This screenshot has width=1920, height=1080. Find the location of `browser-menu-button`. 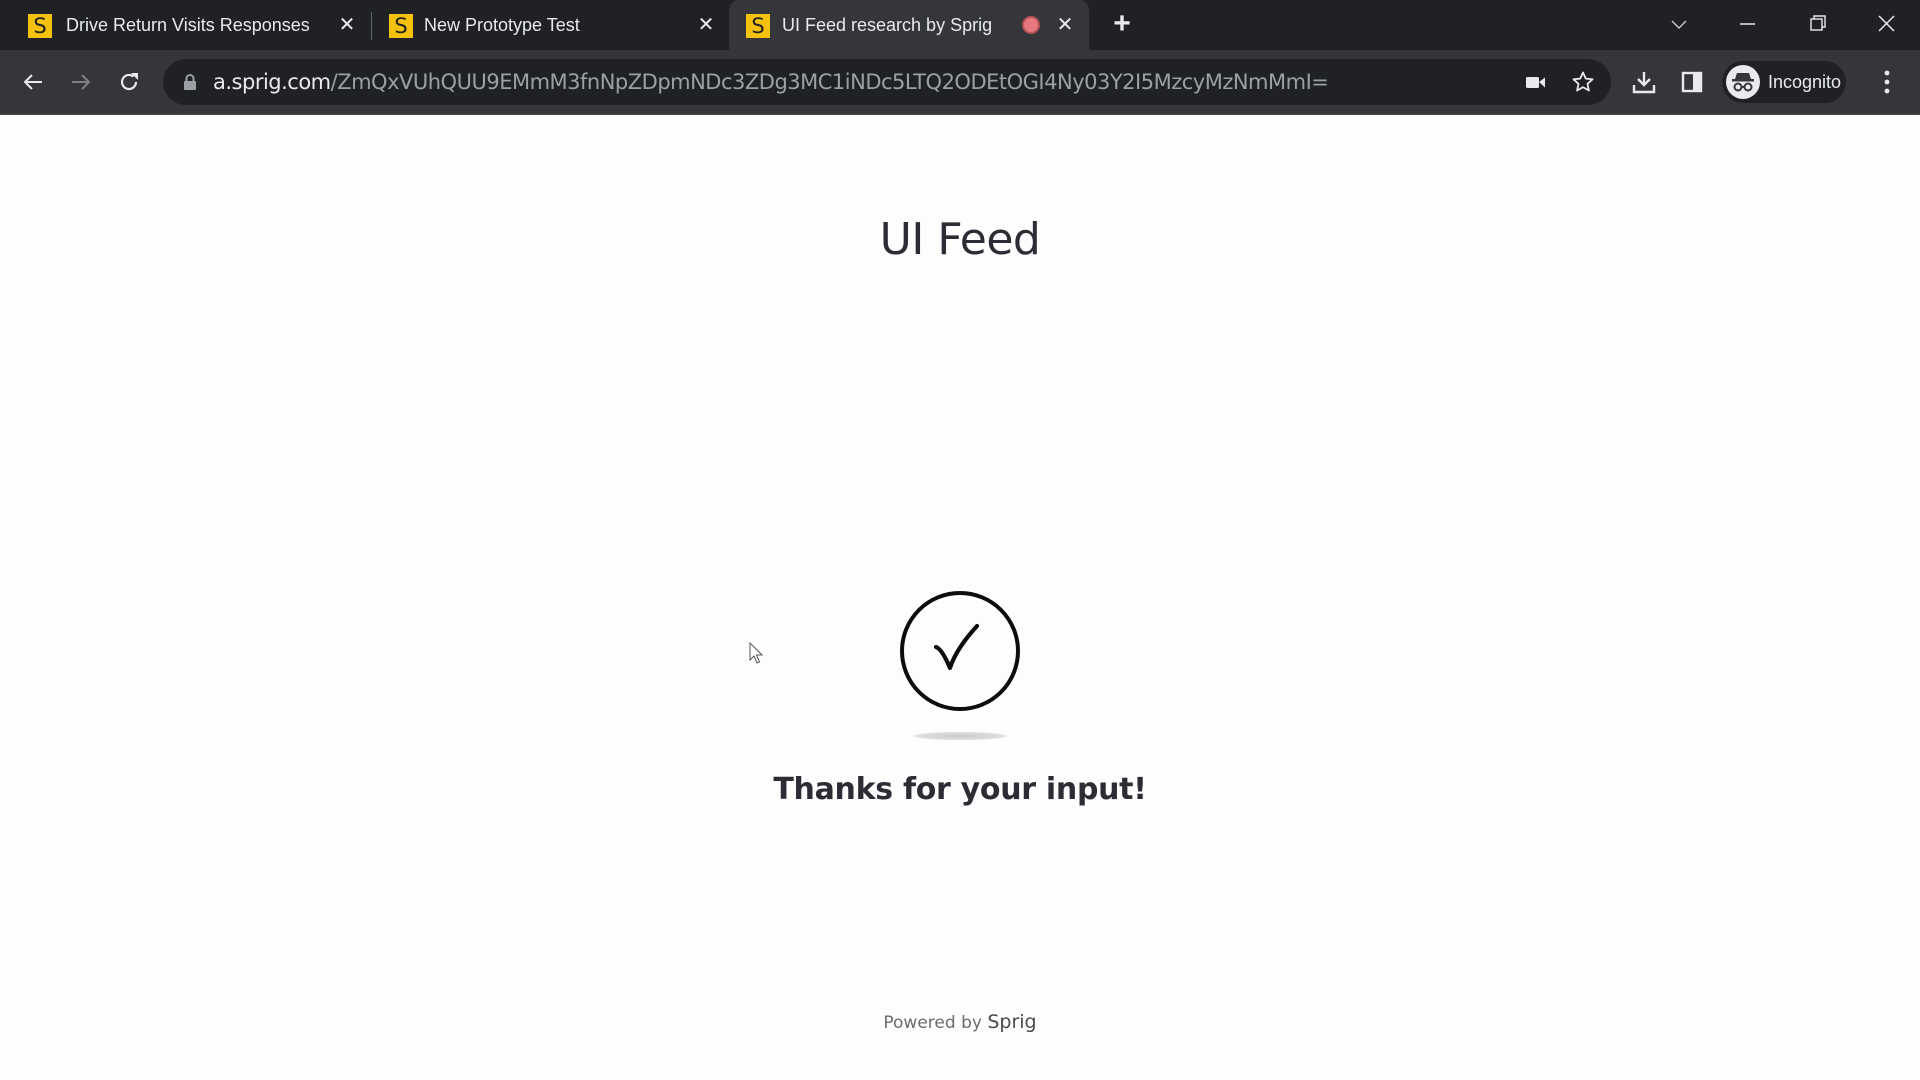

browser-menu-button is located at coordinates (1887, 82).